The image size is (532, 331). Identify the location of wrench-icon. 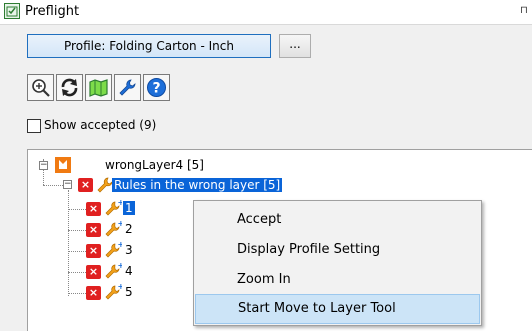
(127, 87).